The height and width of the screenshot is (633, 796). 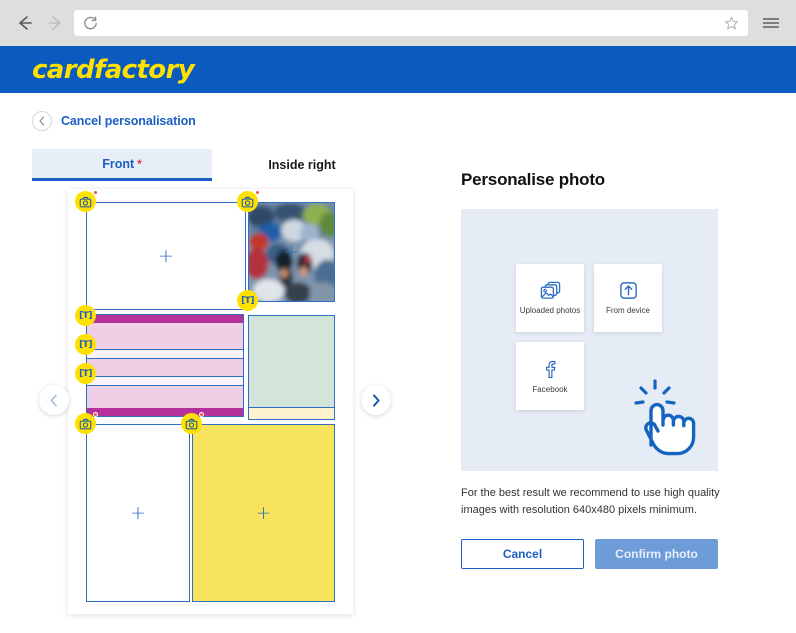 I want to click on cardfactory-logo: cardfactory, so click(x=113, y=70).